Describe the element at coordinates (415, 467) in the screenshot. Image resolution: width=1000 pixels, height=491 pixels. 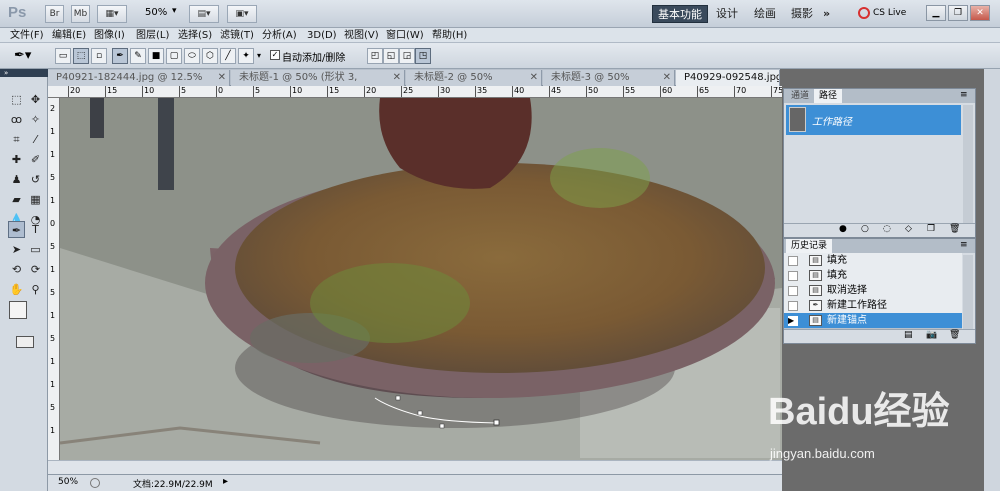
I see `horizontal-scrollbar` at that location.